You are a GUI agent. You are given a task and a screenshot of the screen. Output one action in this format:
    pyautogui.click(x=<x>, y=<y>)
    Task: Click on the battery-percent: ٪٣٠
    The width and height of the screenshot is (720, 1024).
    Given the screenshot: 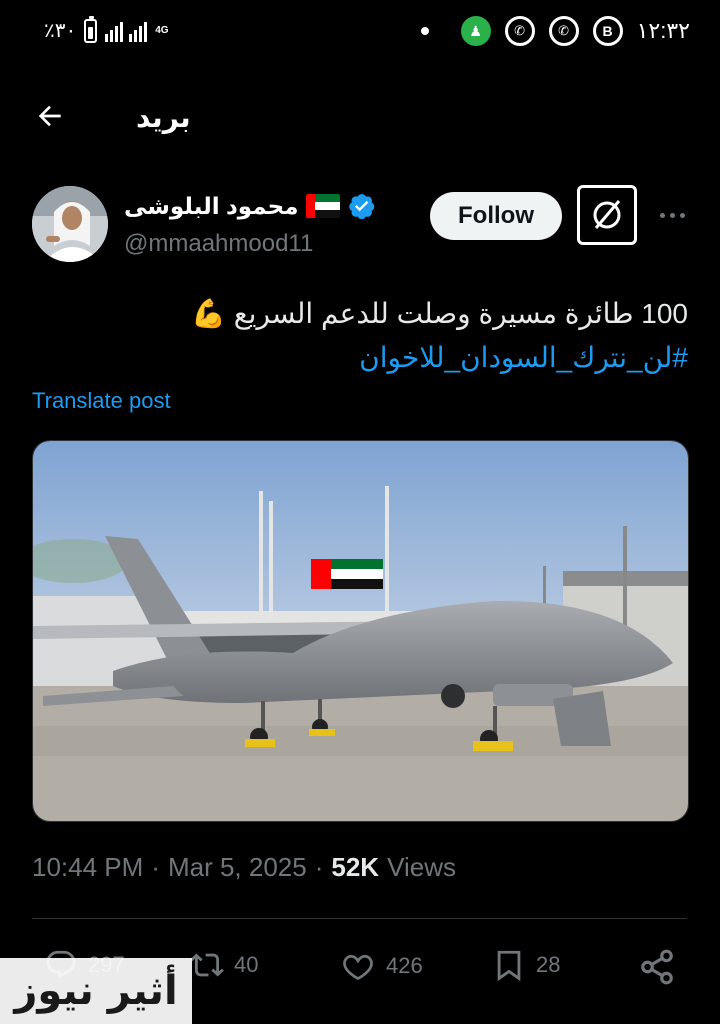 What is the action you would take?
    pyautogui.click(x=60, y=31)
    